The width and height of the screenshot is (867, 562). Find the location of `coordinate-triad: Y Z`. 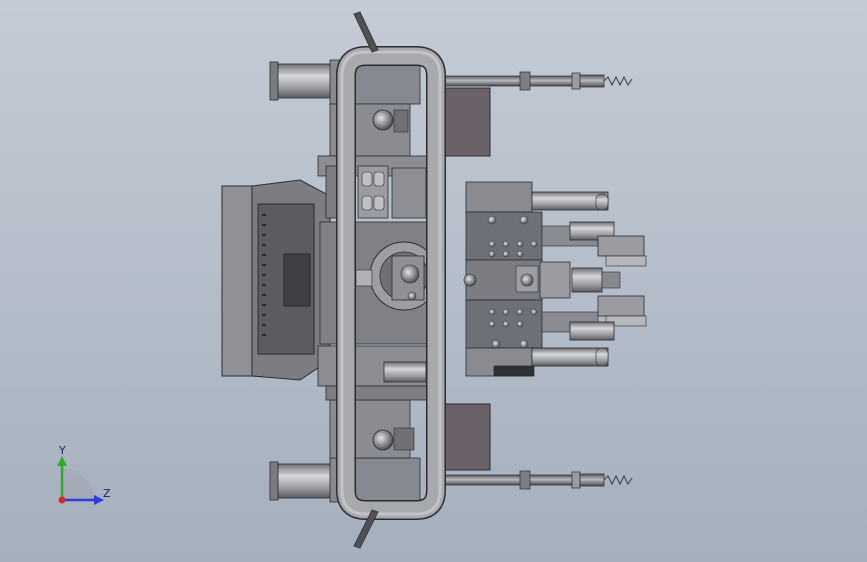

coordinate-triad: Y Z is located at coordinates (84, 474).